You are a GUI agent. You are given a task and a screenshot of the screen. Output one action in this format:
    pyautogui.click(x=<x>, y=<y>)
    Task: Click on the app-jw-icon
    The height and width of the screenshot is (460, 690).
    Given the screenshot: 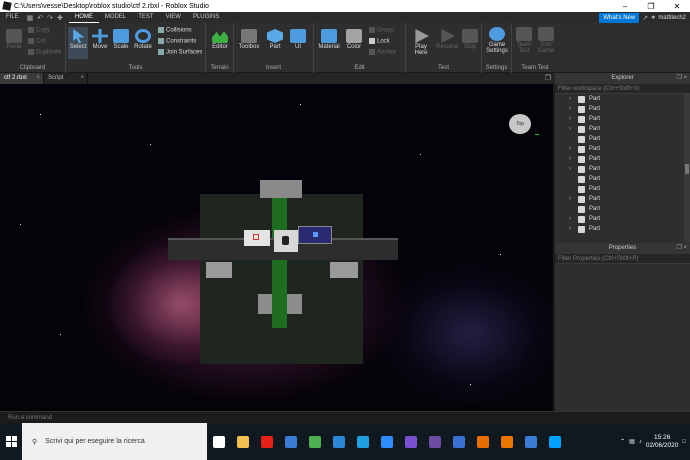 What is the action you would take?
    pyautogui.click(x=435, y=441)
    